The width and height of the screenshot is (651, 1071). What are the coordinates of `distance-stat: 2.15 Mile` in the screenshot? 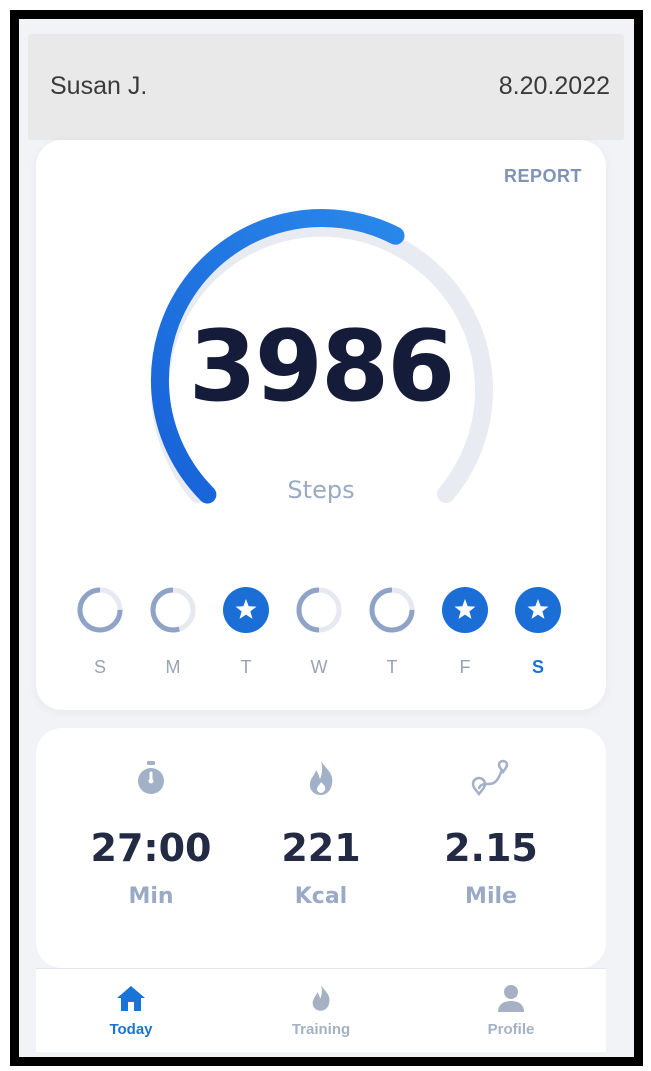 It's located at (491, 833).